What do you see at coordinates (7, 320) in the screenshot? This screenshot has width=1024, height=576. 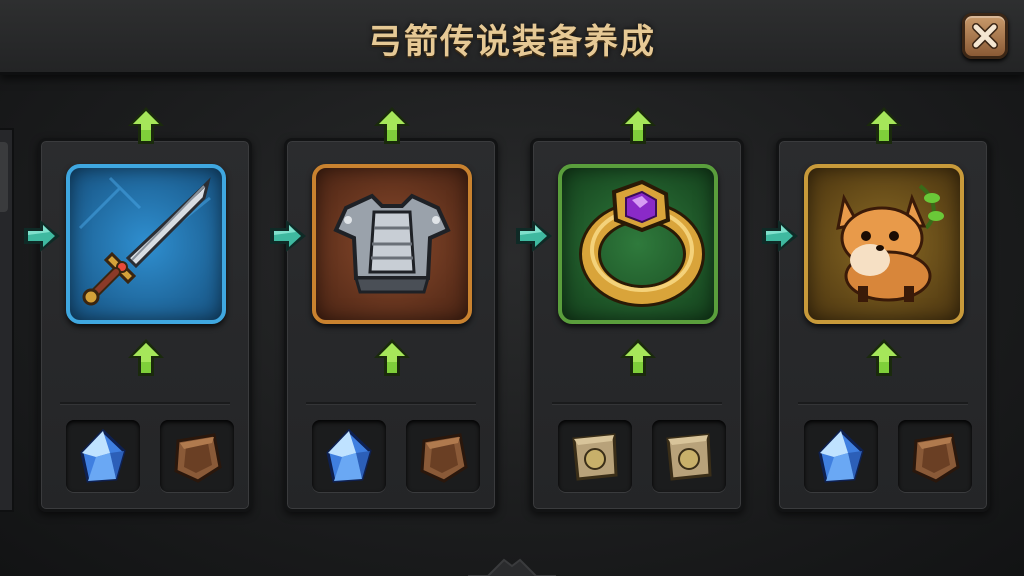 I see `previous-page-tab` at bounding box center [7, 320].